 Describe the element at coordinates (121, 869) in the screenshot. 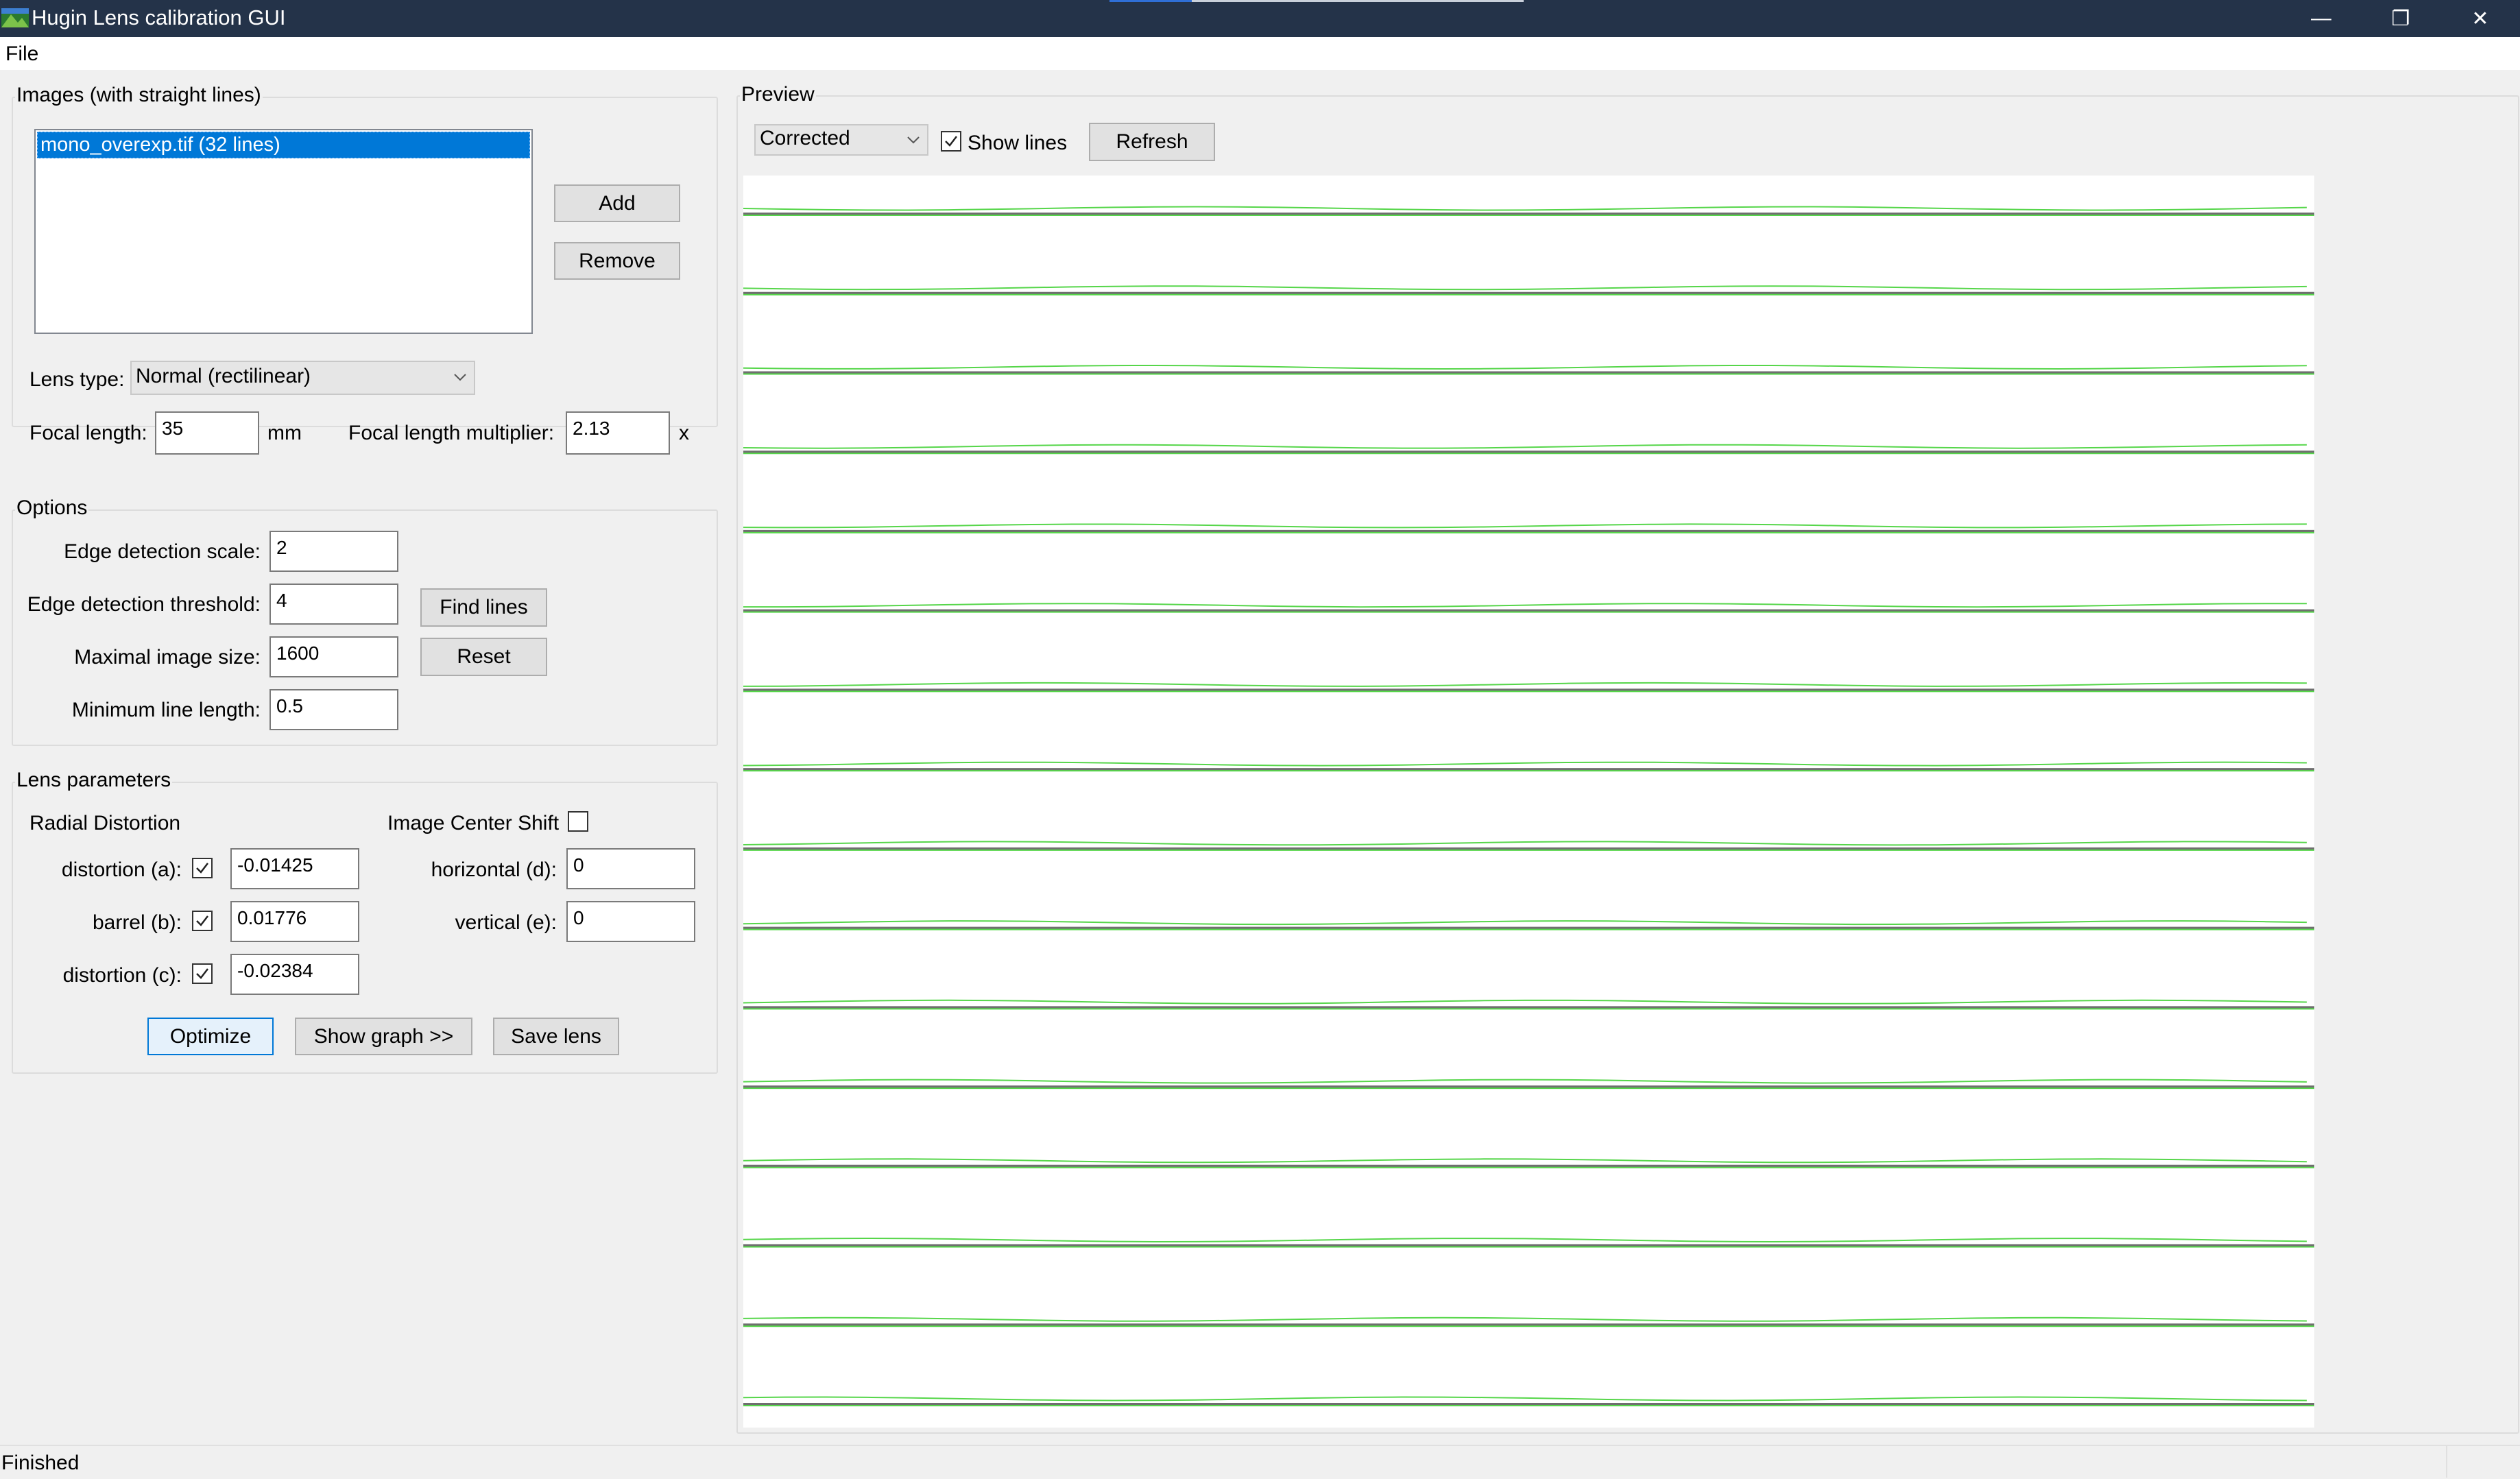

I see `distortion-a-label: distortion (a):` at that location.